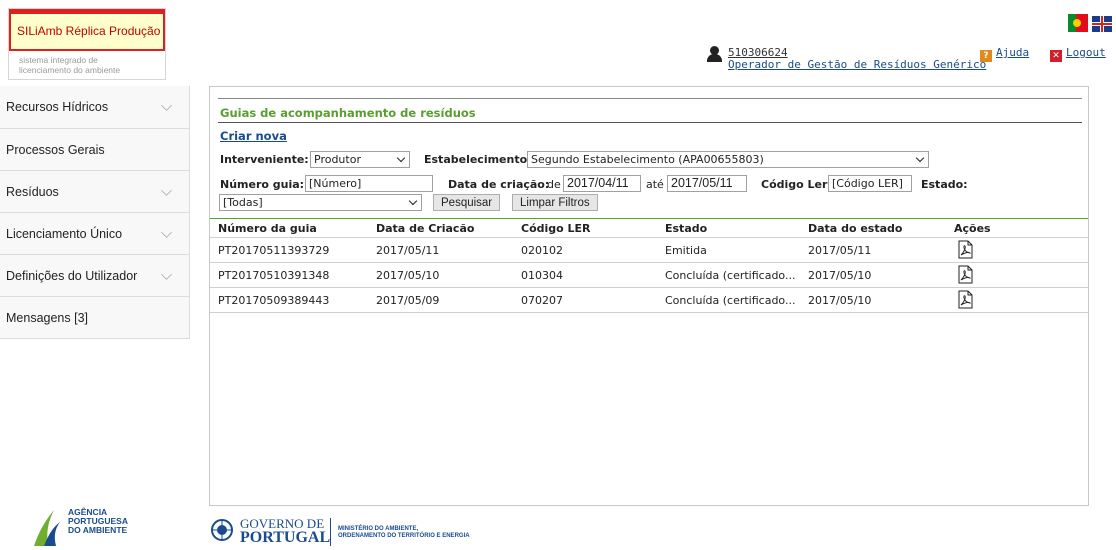  I want to click on app-title: SILiAmb Réplica Produção, so click(87, 30).